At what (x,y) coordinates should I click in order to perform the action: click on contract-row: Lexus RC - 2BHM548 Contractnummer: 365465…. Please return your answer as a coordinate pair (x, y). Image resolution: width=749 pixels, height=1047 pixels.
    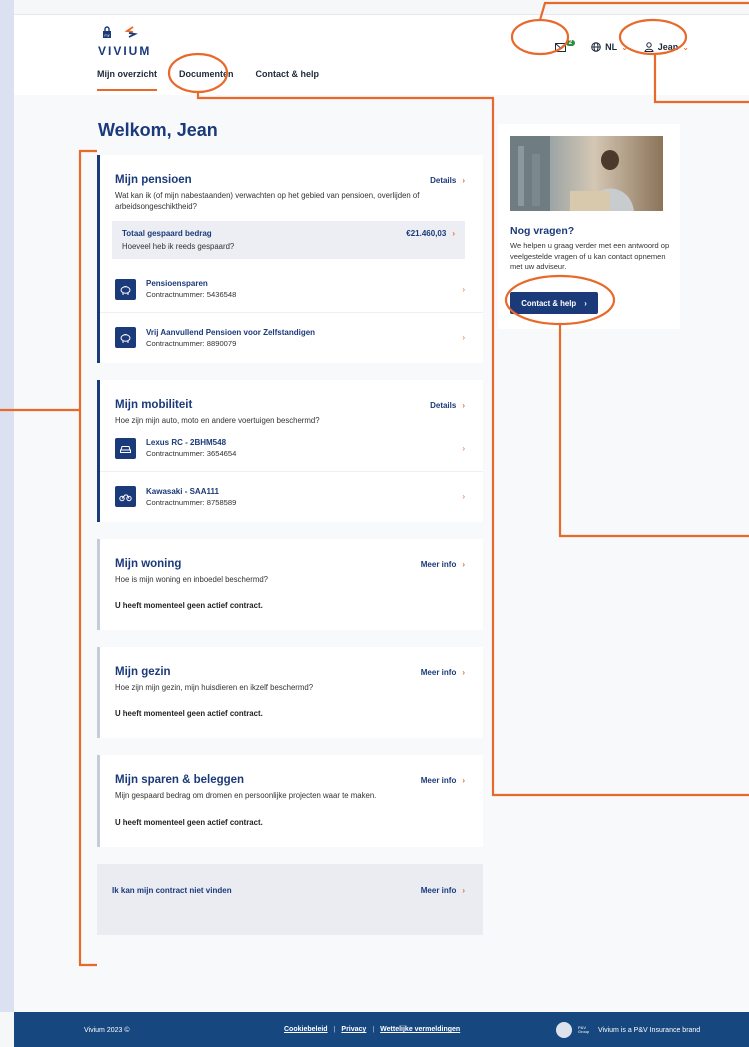
    Looking at the image, I should click on (291, 449).